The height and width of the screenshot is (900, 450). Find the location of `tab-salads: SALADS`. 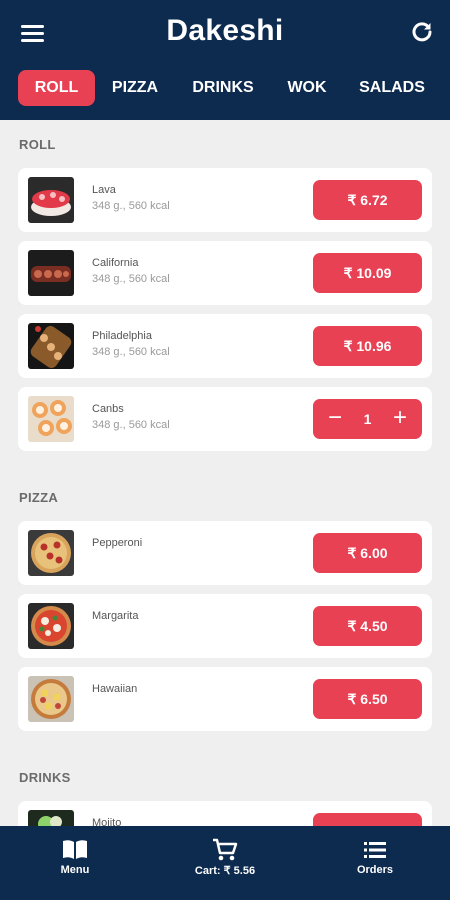

tab-salads: SALADS is located at coordinates (392, 88).